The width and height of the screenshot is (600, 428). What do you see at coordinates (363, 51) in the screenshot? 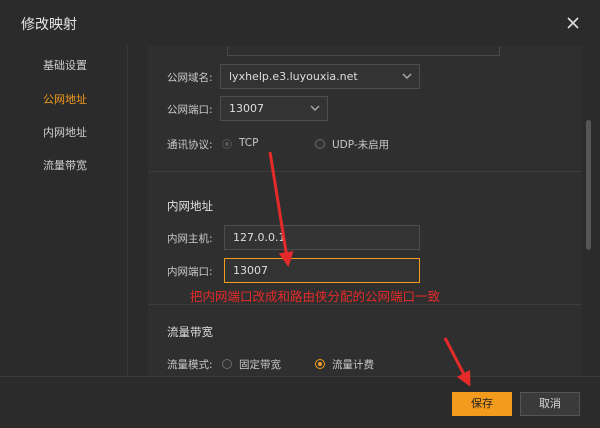
I see `scrolled-field-edge` at bounding box center [363, 51].